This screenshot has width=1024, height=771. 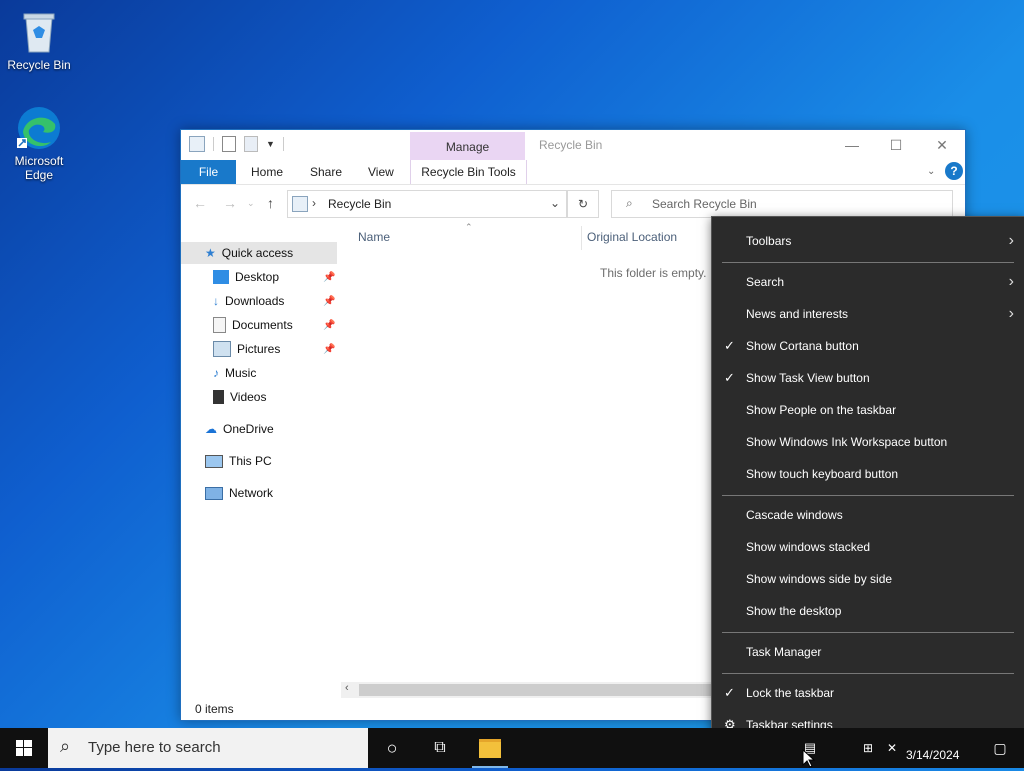 I want to click on menu-item-show-windows-stacked: Show windows stacked, so click(x=868, y=547).